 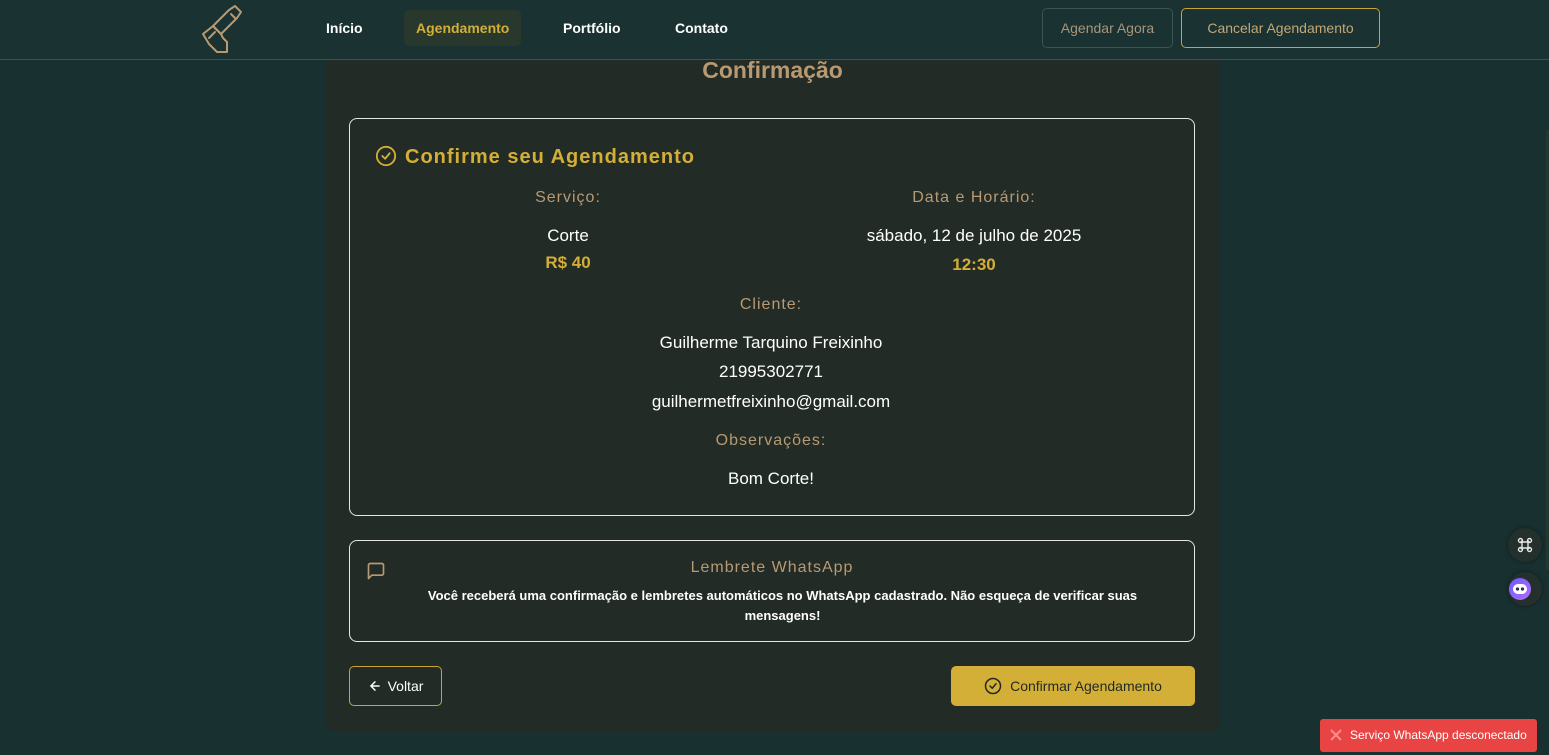 I want to click on confirmation-heading: Confirme seu Agendamento, so click(x=535, y=157).